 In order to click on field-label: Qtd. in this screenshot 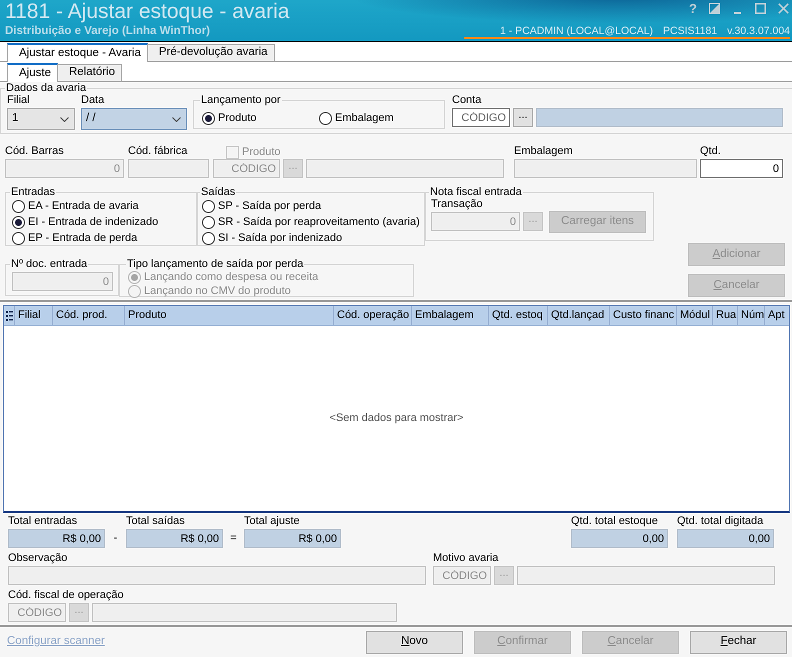, I will do `click(711, 152)`.